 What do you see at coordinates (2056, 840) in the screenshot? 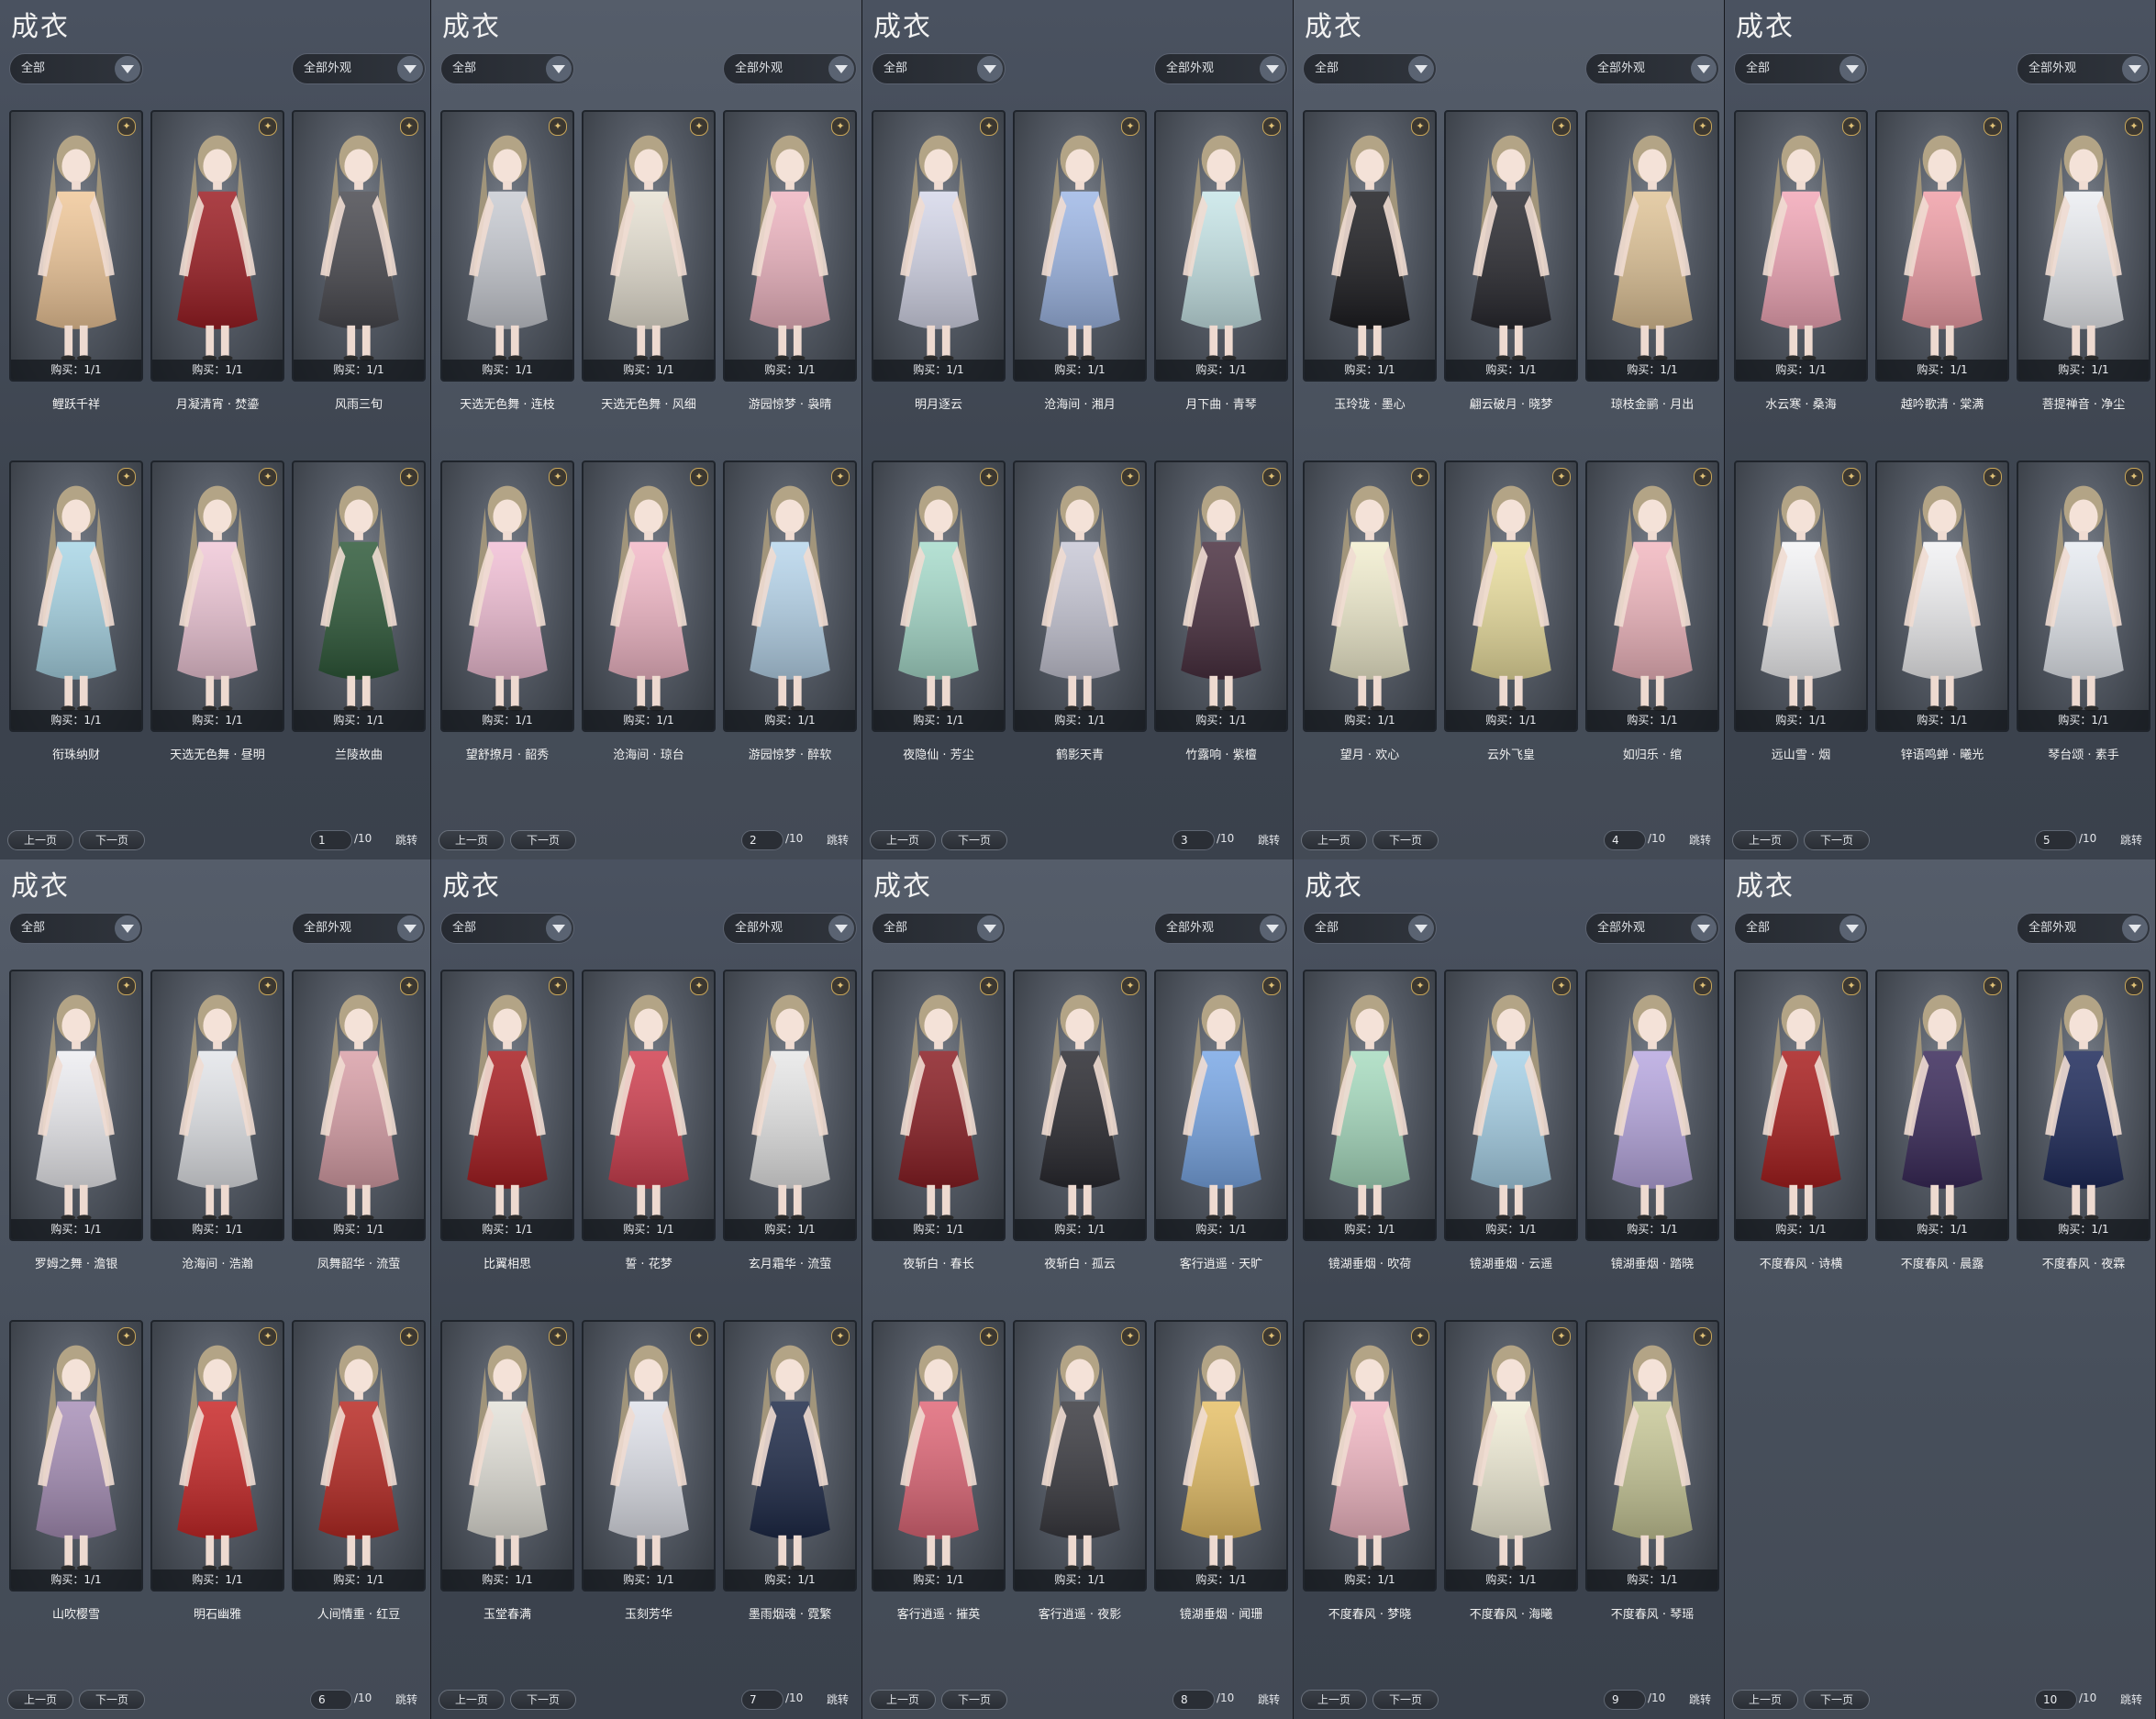
I see `page-number-input: 5` at bounding box center [2056, 840].